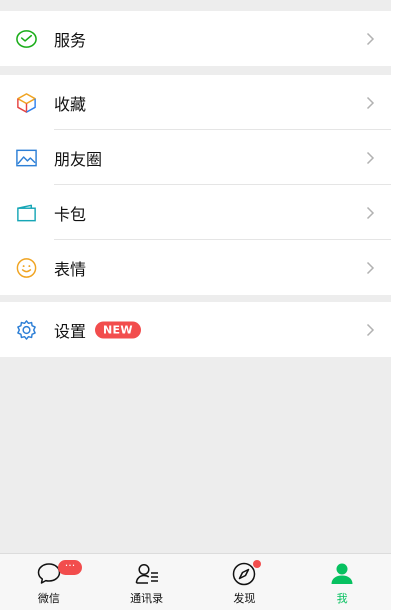  Describe the element at coordinates (49, 582) in the screenshot. I see `tab-chats: ··· 微信` at that location.